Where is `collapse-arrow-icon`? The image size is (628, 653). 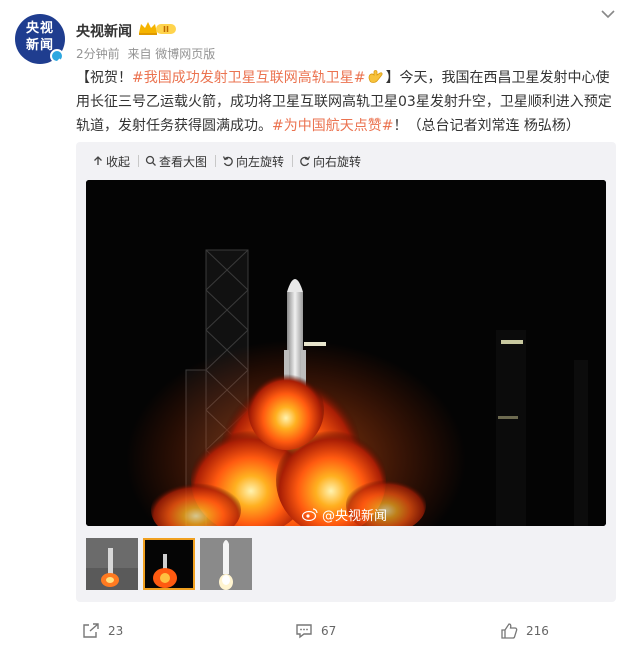 collapse-arrow-icon is located at coordinates (98, 160).